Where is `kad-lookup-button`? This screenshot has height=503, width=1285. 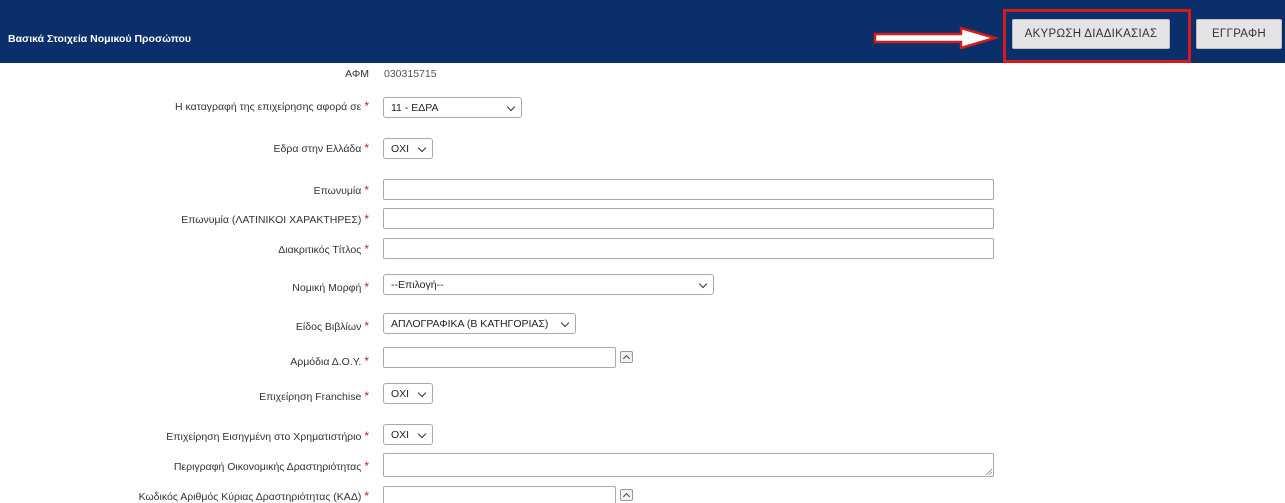 kad-lookup-button is located at coordinates (626, 495).